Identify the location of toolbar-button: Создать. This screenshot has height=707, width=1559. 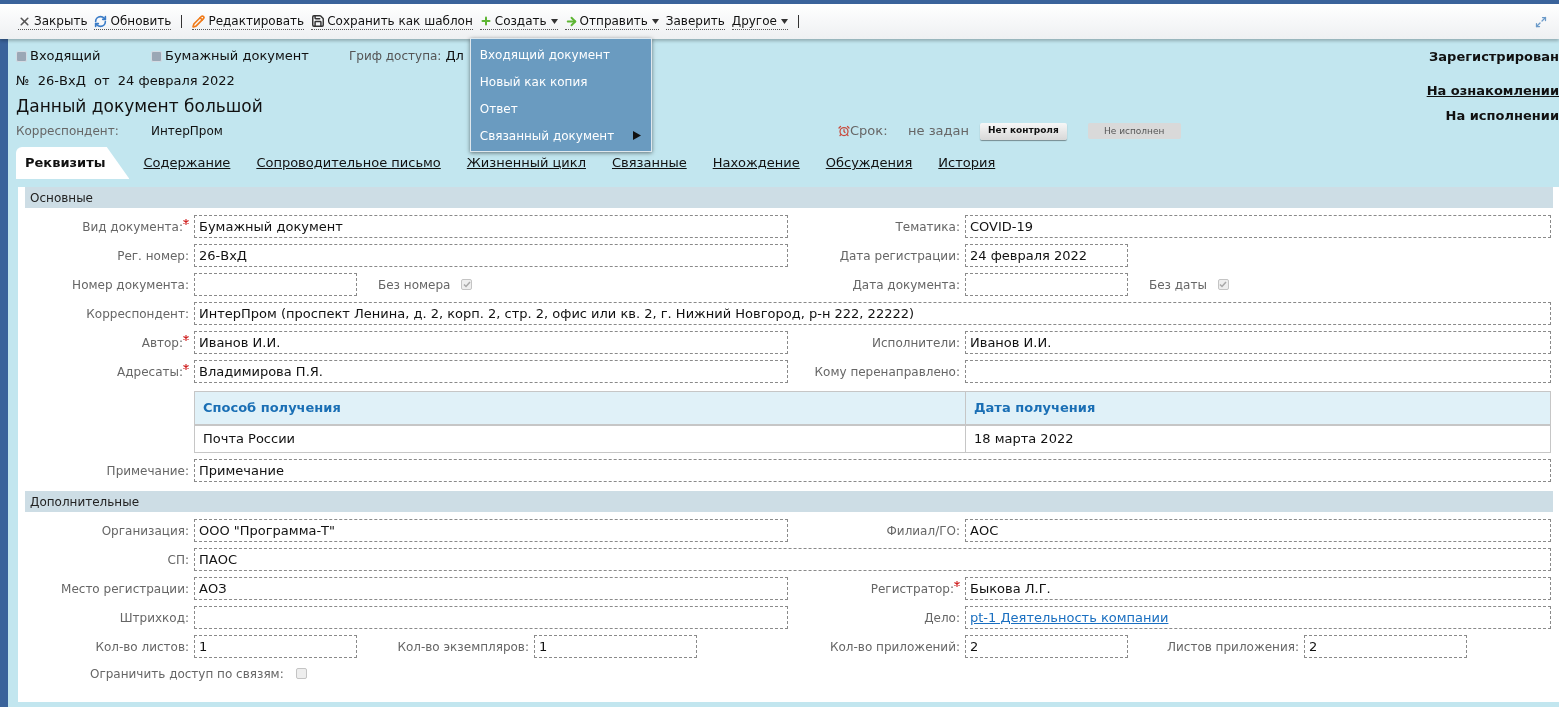
(518, 21).